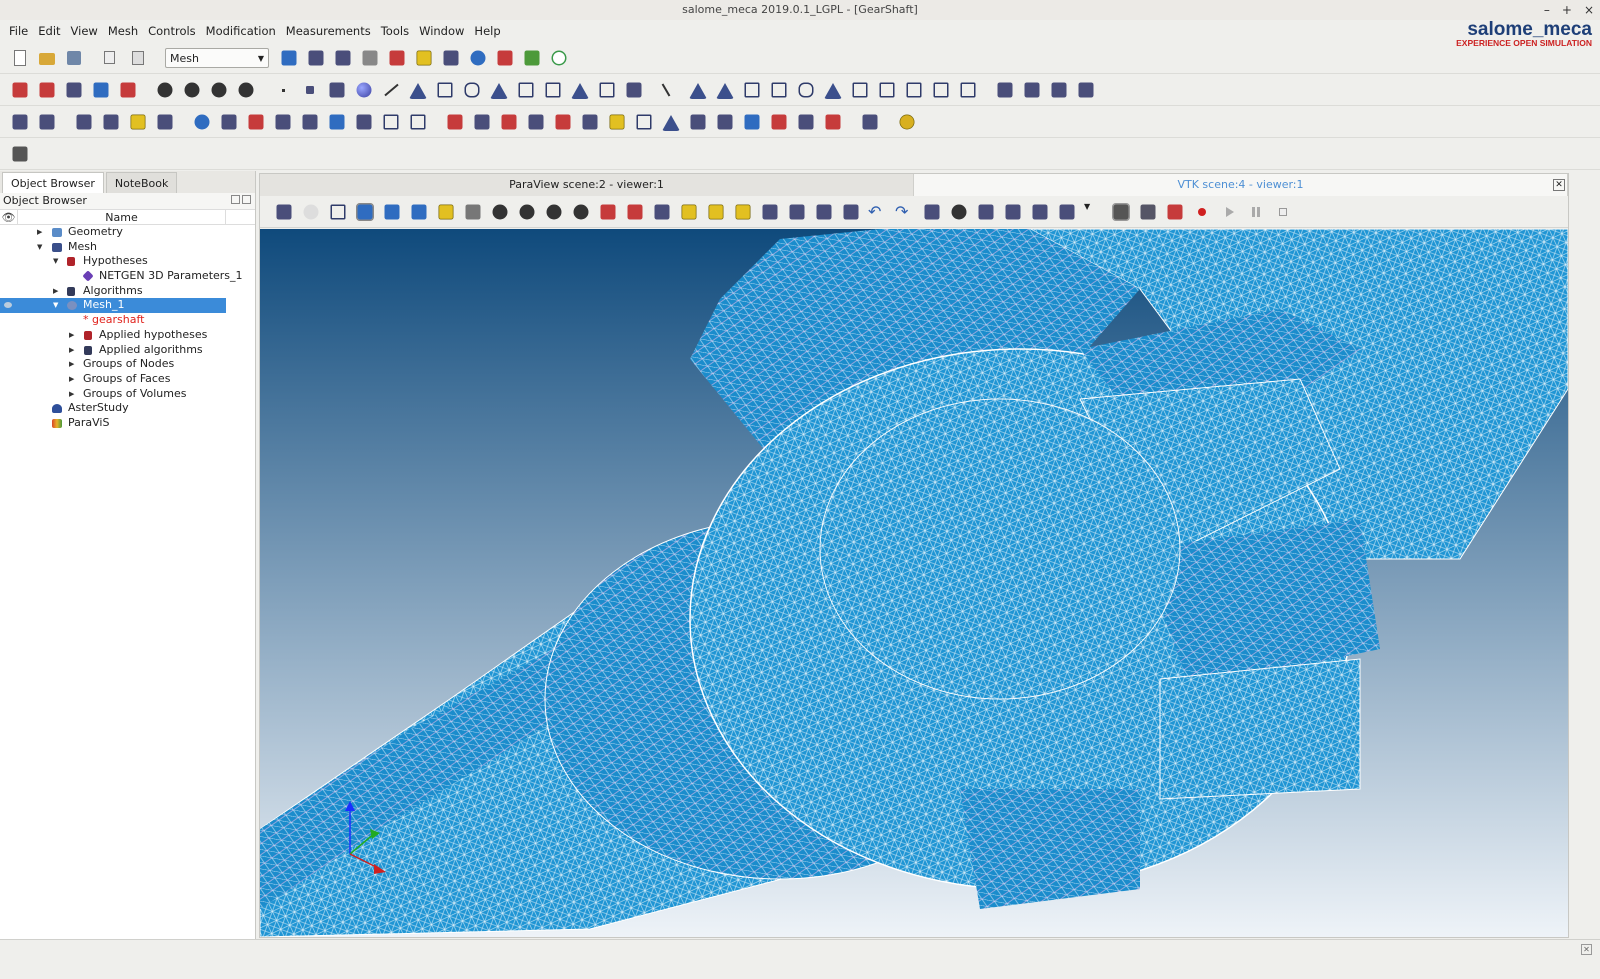 This screenshot has width=1600, height=979. I want to click on tree-item-hypotheses: ▼ Hypotheses, so click(113, 261).